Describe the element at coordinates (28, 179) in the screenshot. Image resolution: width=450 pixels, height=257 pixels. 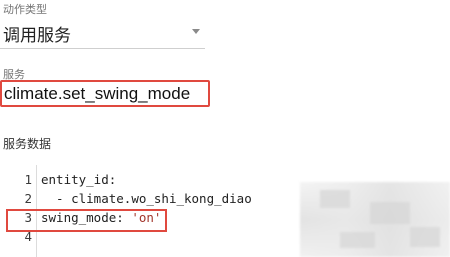
I see `line-number: 1` at that location.